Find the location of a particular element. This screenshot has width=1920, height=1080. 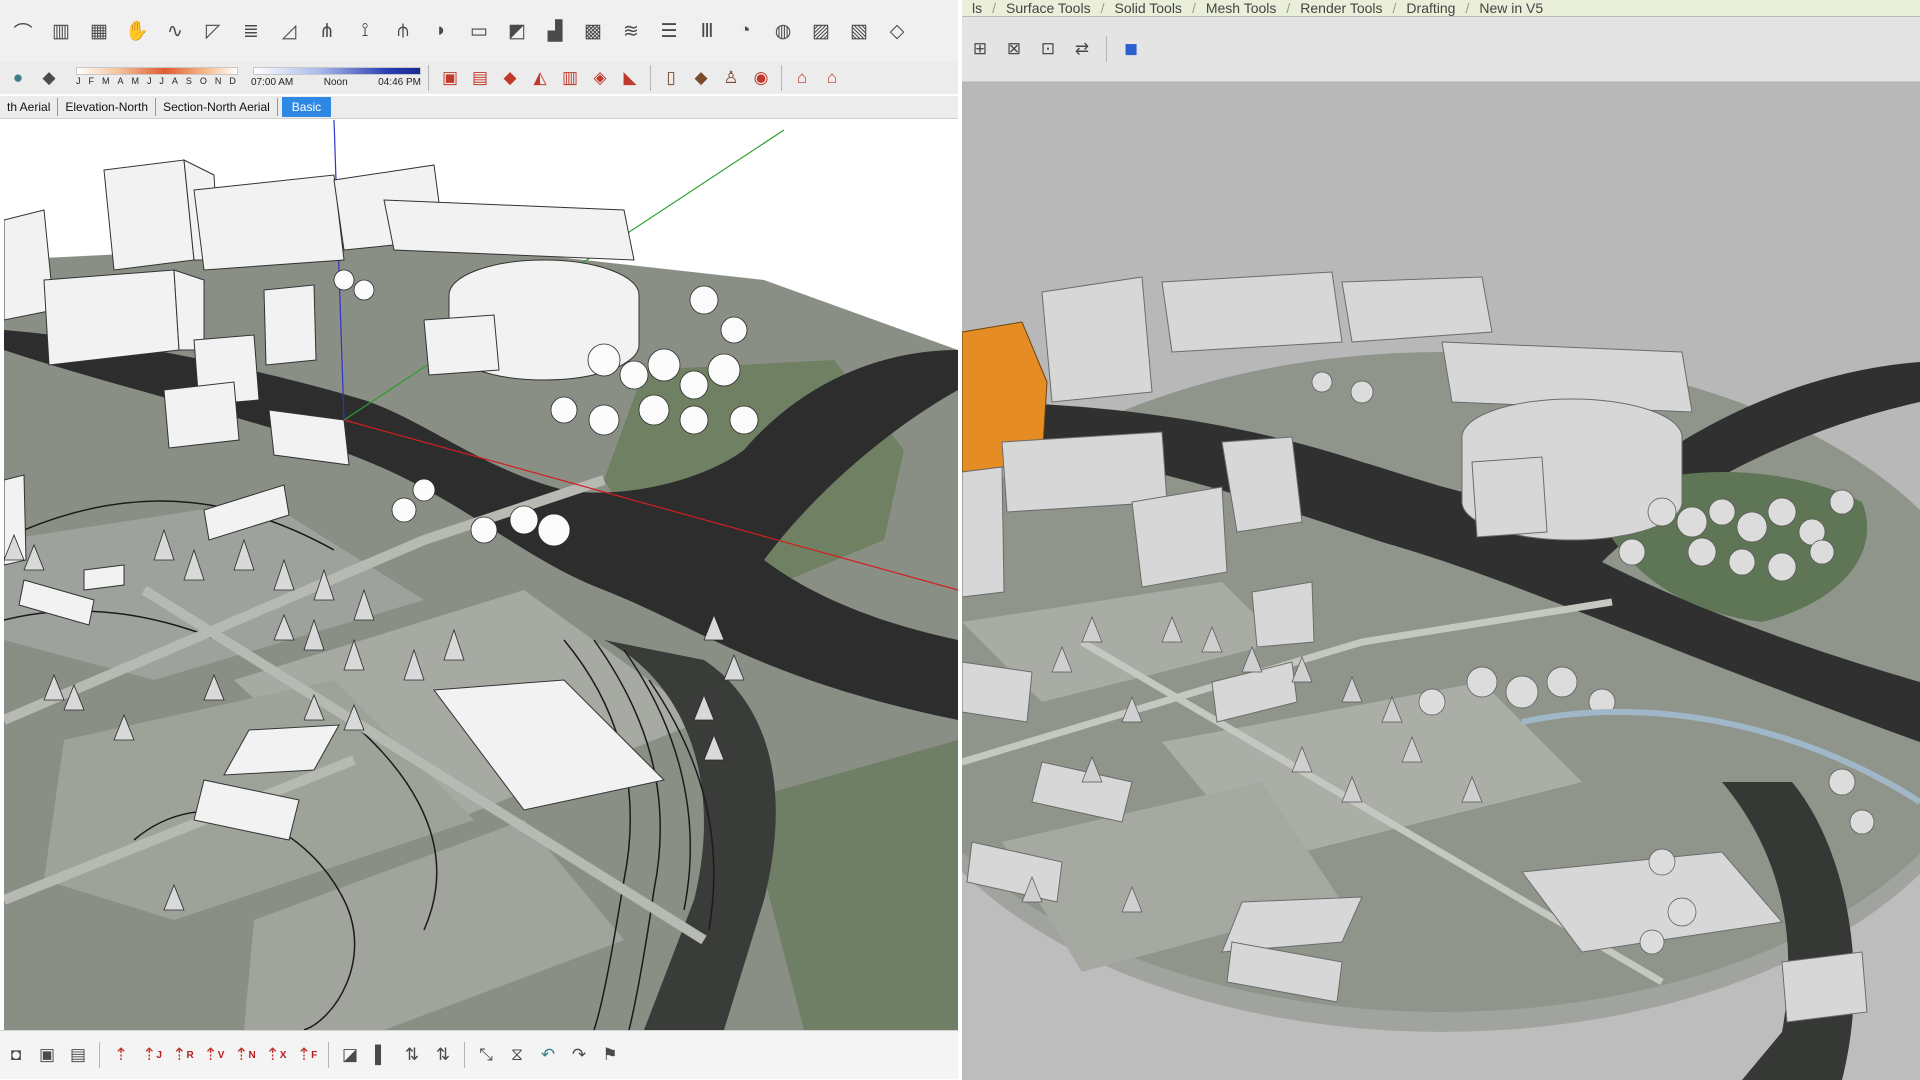

date-slider: JFMAMJJASOND is located at coordinates (156, 78).